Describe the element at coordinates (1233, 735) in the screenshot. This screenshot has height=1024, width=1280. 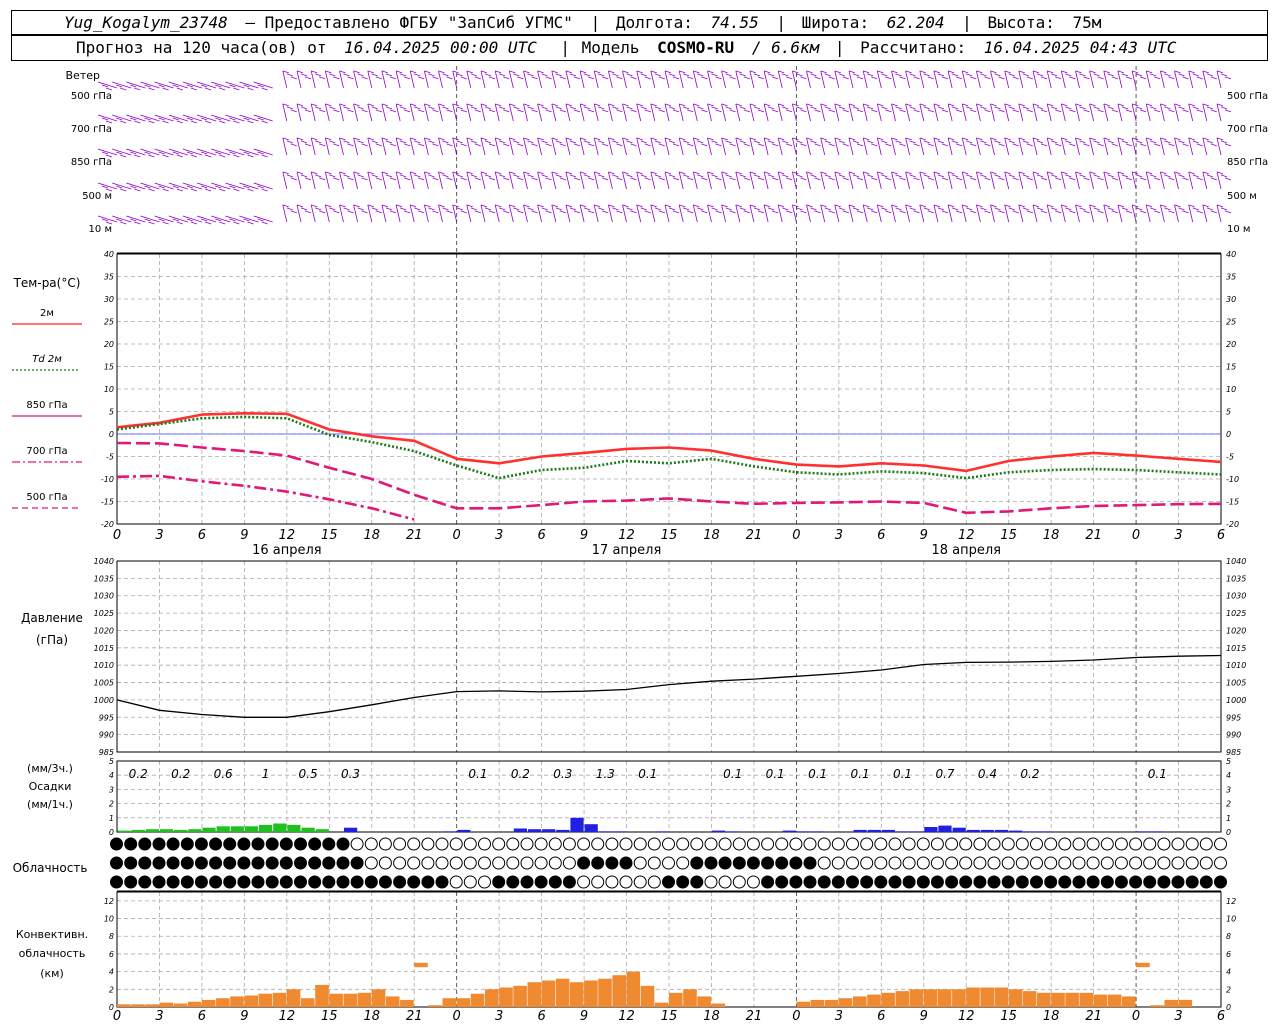
I see `pressure-panel-ytick-right: 990` at that location.